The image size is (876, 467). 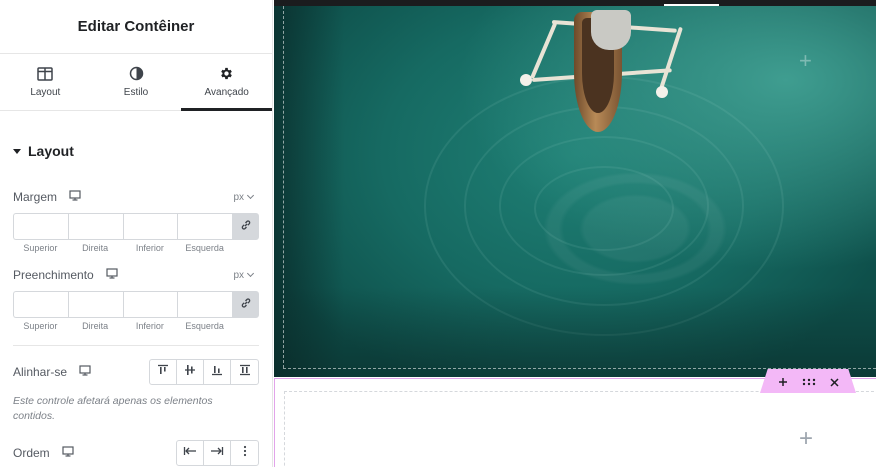 I want to click on order-last-button, so click(x=217, y=453).